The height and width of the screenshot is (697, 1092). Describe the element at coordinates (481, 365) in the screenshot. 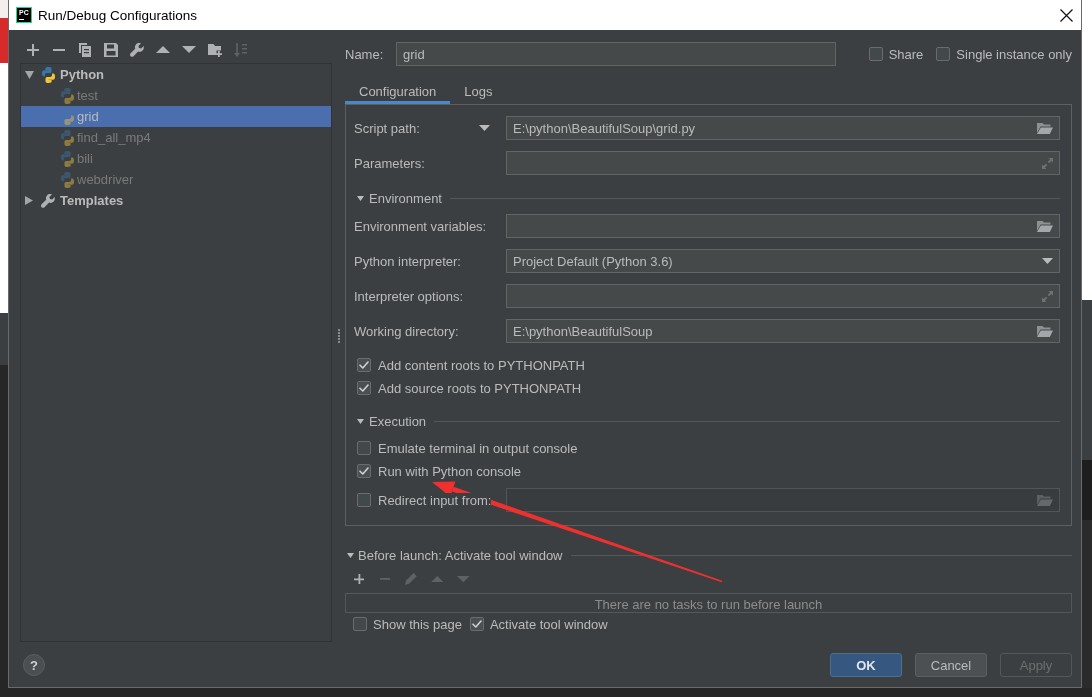

I see `checkbox-label: Add content roots to PYTHONPATH` at that location.